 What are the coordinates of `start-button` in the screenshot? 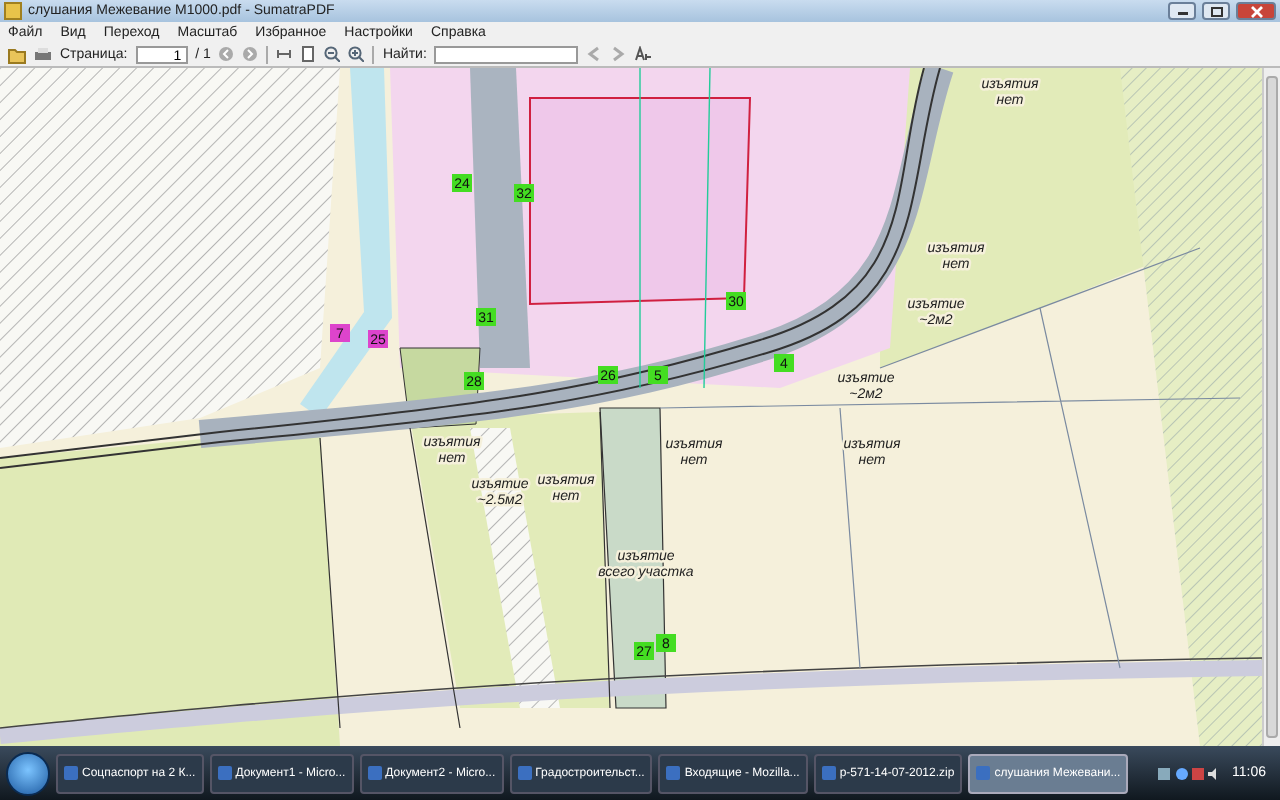 It's located at (28, 773).